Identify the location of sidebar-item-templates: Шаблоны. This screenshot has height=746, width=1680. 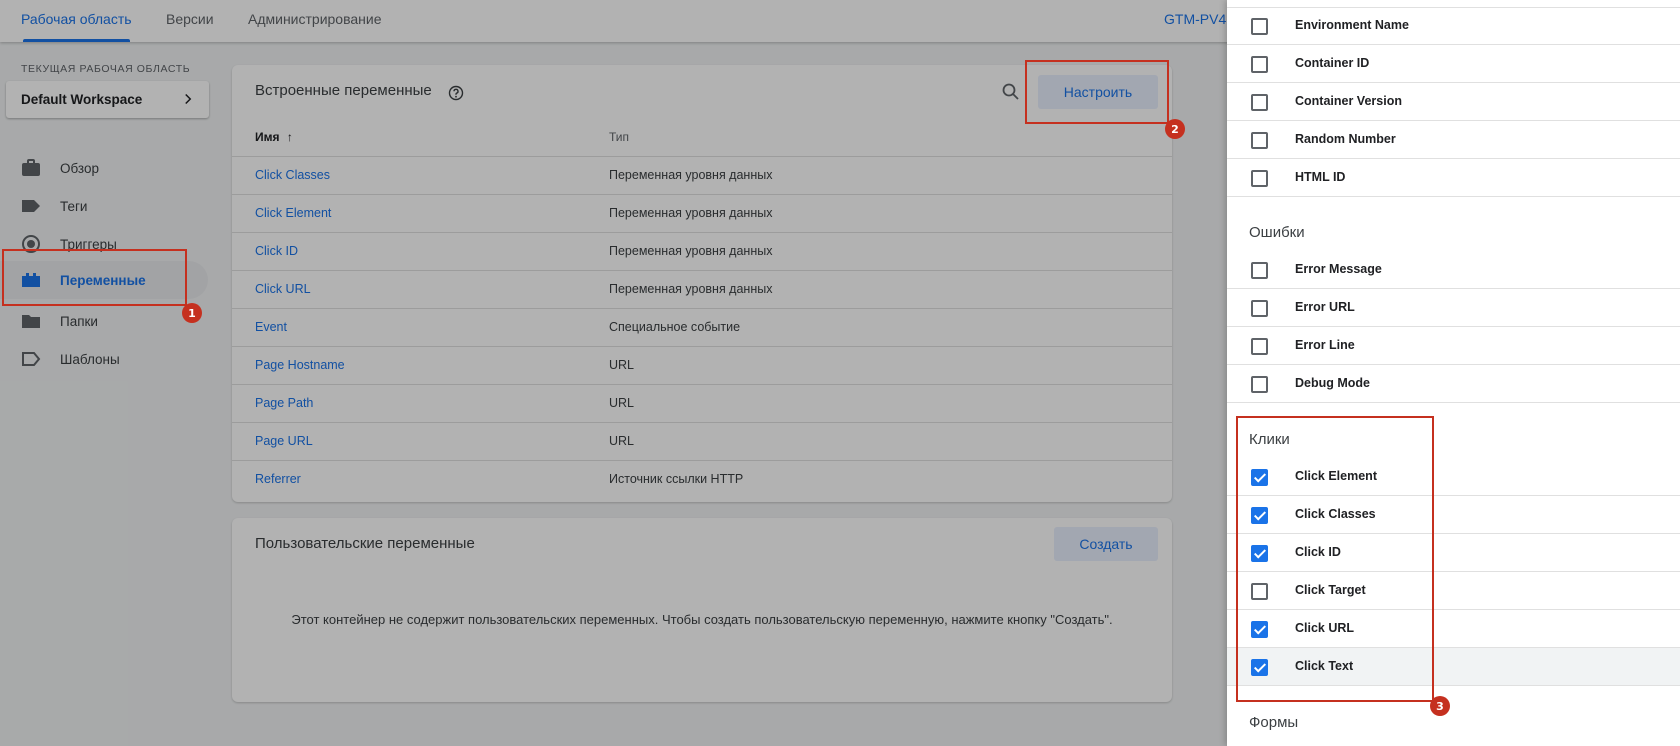
(104, 359).